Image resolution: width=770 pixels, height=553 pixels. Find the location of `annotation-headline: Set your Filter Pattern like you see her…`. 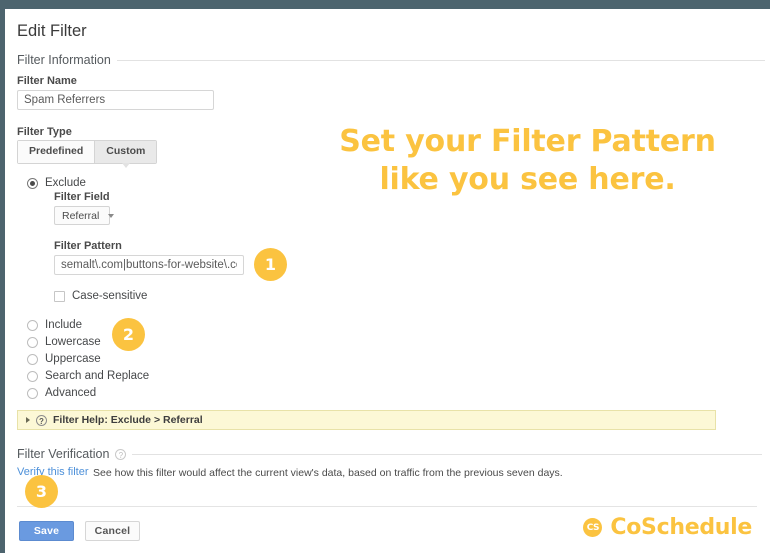

annotation-headline: Set your Filter Pattern like you see her… is located at coordinates (527, 161).